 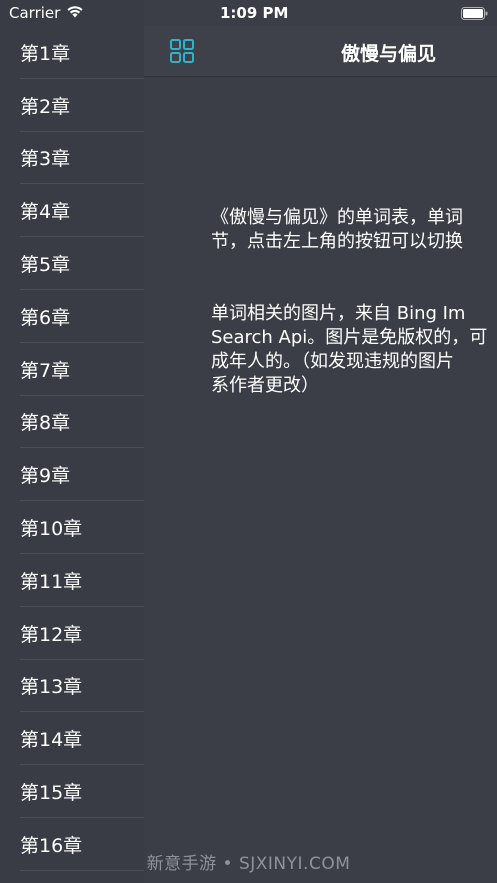 I want to click on chapter-item-12: 第12章, so click(x=72, y=633).